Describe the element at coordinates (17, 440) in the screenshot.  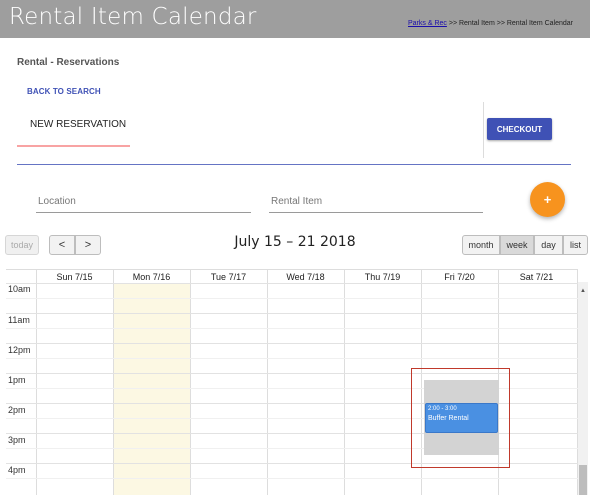
I see `time-label: 3pm` at that location.